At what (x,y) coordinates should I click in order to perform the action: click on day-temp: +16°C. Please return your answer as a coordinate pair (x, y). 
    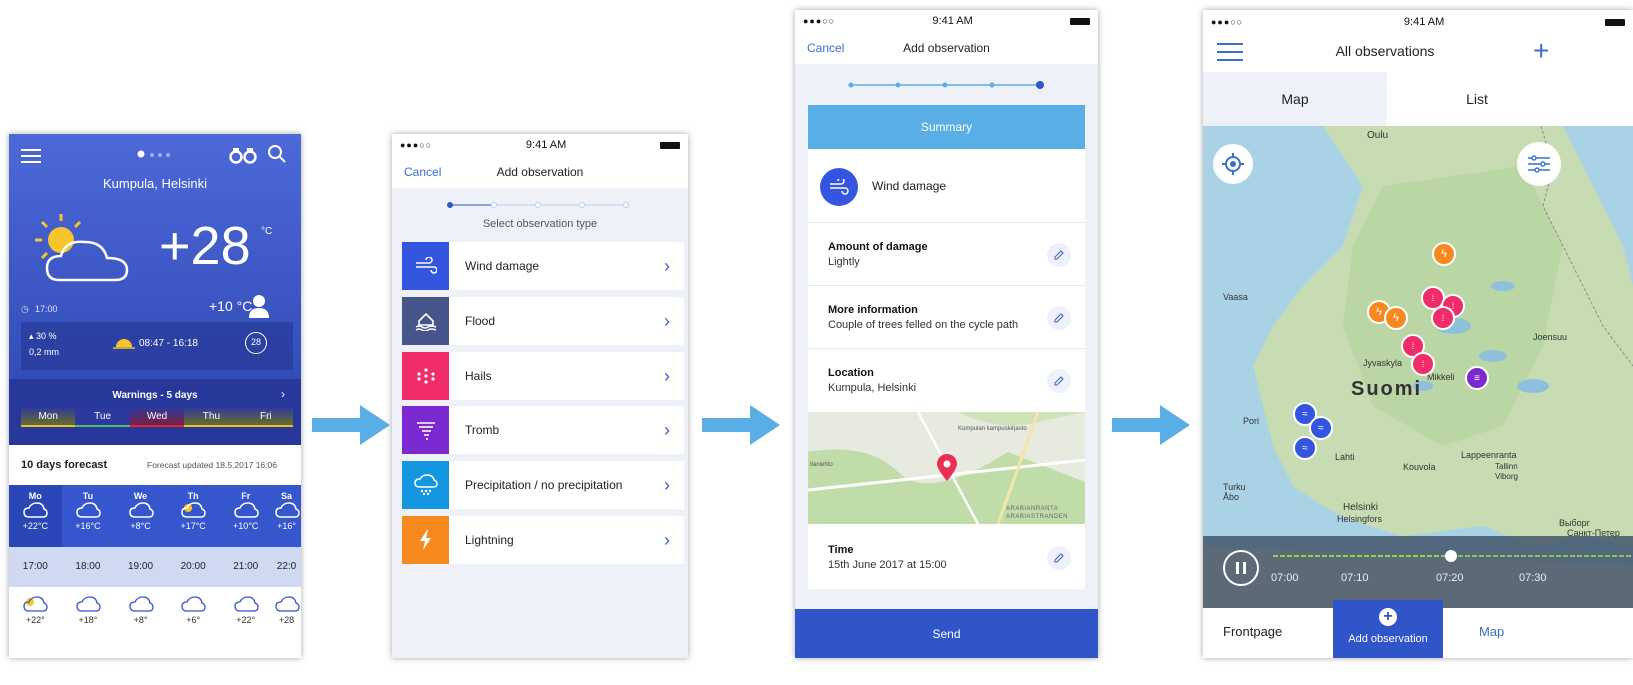
    Looking at the image, I should click on (88, 526).